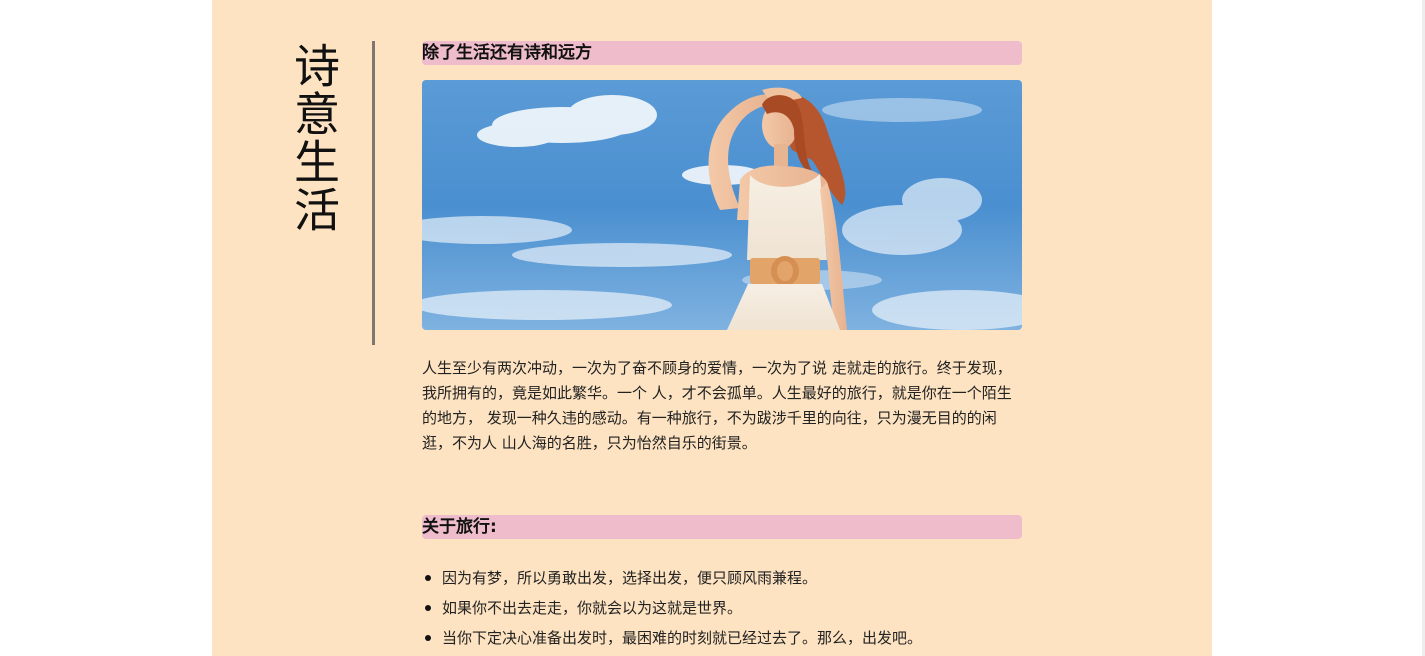 This screenshot has height=656, width=1425. I want to click on vertical-title: 诗意生活, so click(314, 138).